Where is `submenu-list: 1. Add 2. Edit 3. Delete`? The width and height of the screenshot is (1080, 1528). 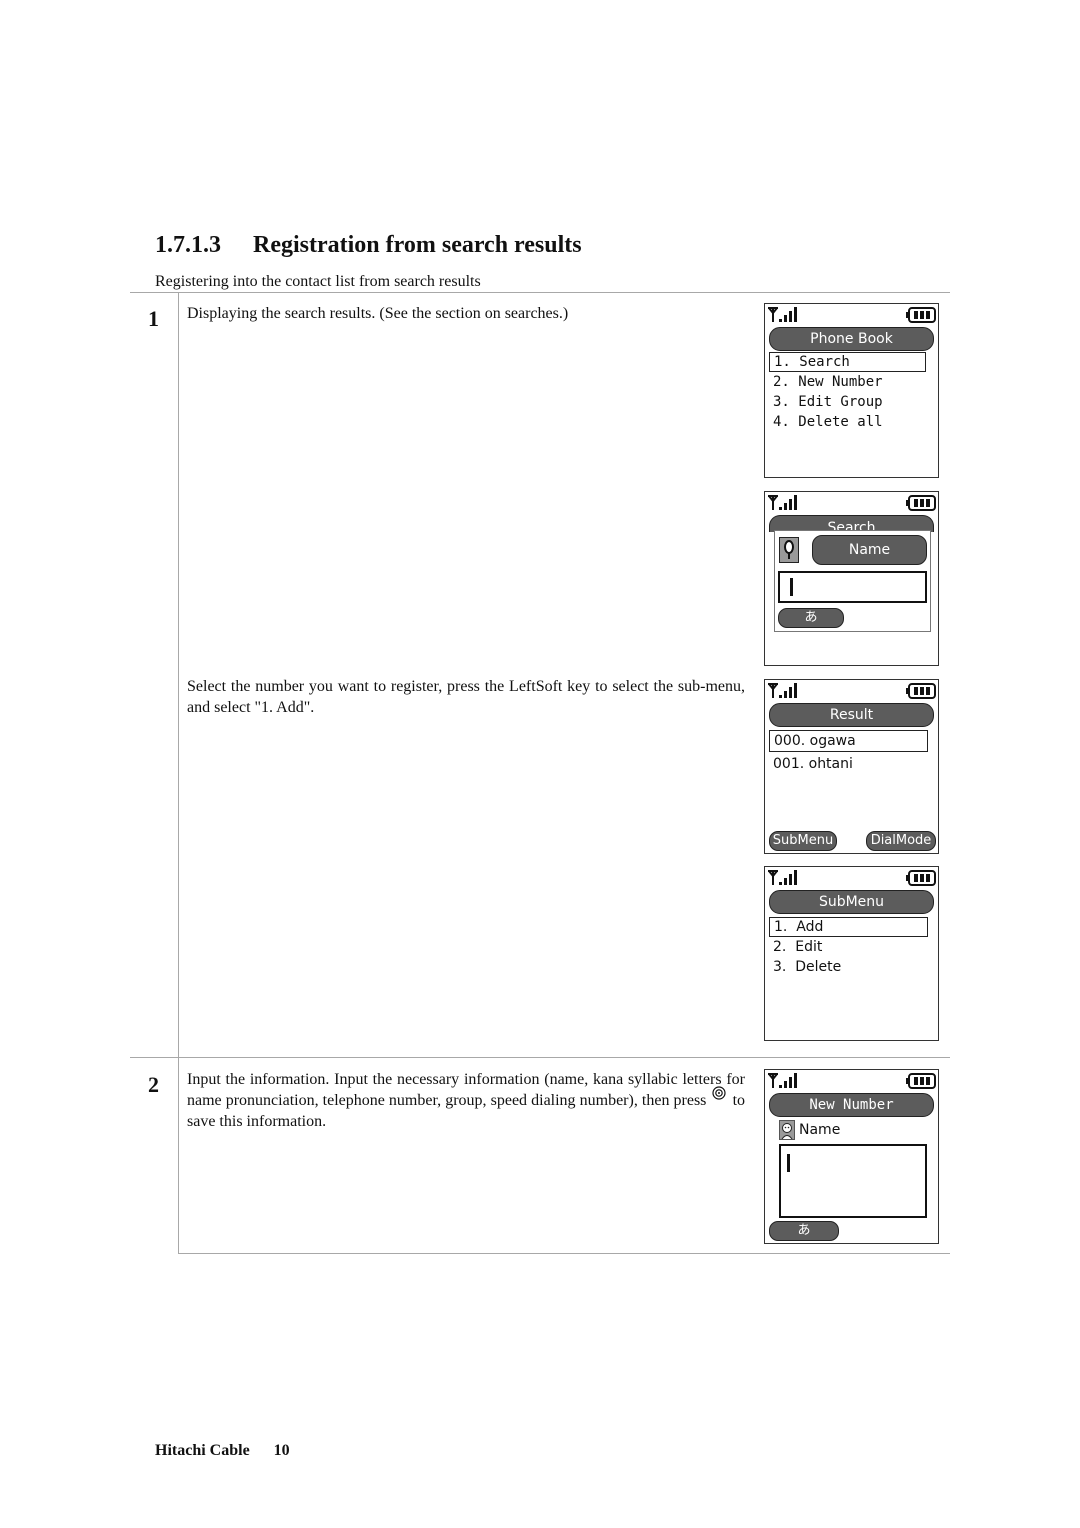
submenu-list: 1. Add 2. Edit 3. Delete is located at coordinates (848, 947).